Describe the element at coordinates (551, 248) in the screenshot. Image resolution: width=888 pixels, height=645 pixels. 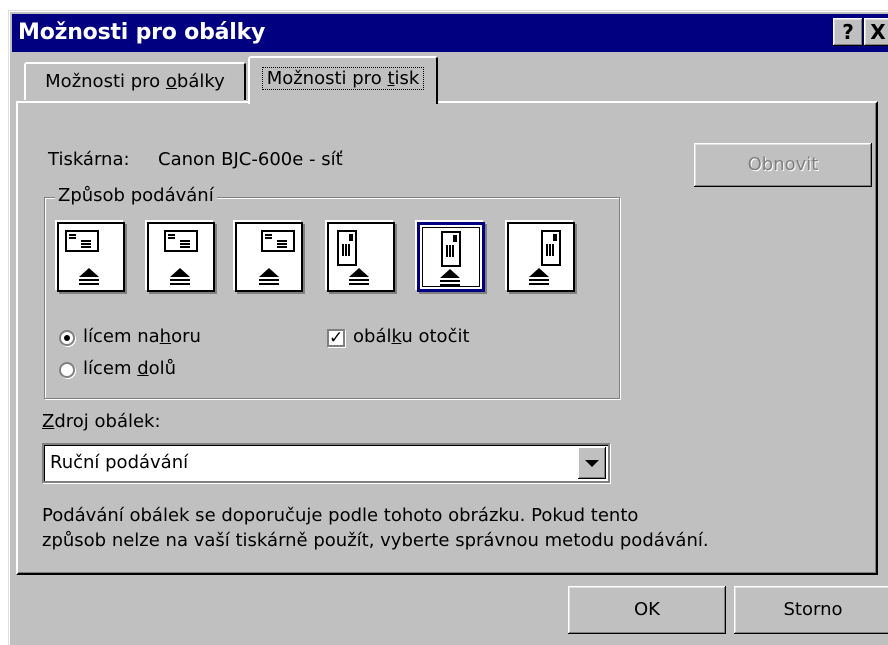
I see `envelope-vertical-right-icon` at that location.